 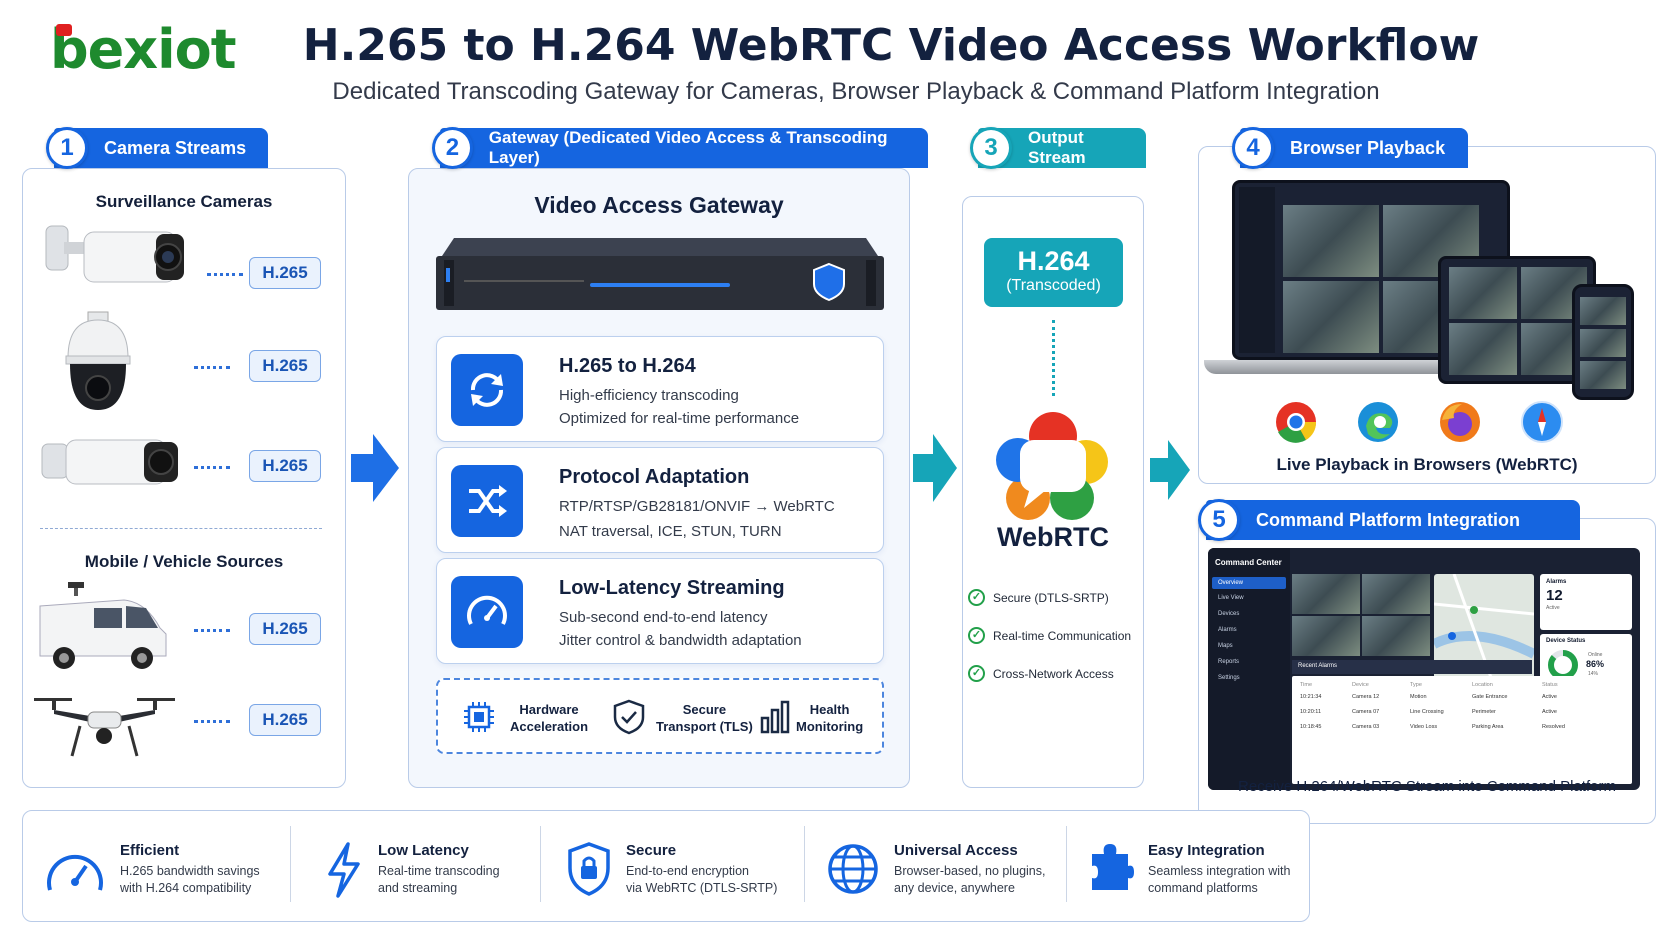 I want to click on table-cell: 10:21:34, so click(x=1311, y=697).